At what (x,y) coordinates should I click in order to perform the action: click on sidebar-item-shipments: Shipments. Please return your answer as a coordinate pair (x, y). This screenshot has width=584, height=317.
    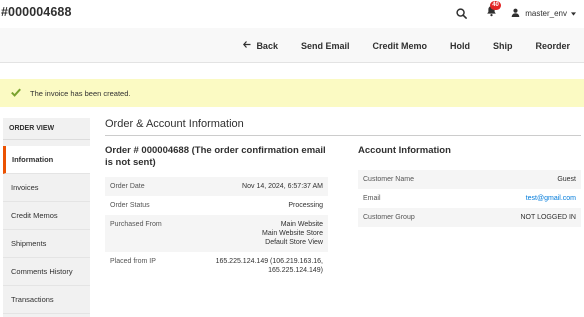
    Looking at the image, I should click on (46, 244).